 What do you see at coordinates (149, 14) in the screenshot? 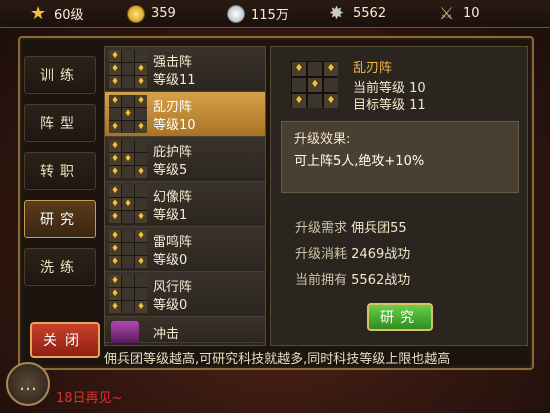
I see `gold-display: 359` at bounding box center [149, 14].